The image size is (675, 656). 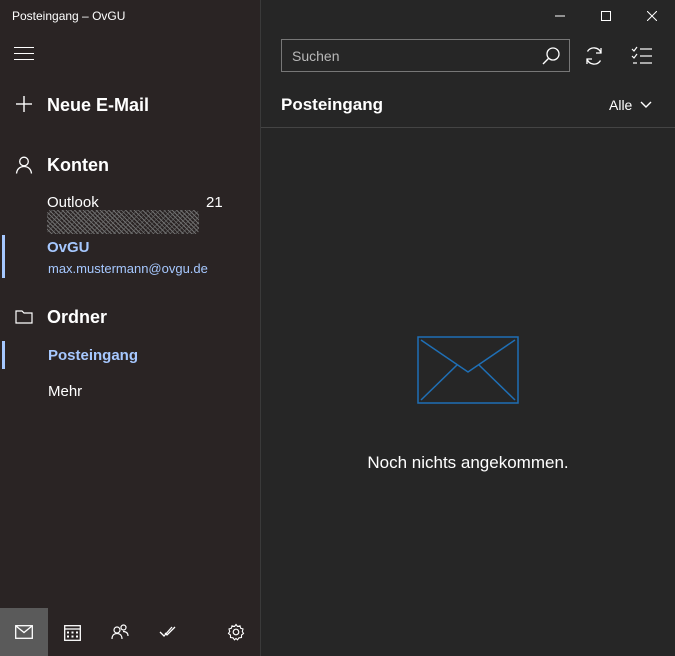 I want to click on calendar-icon, so click(x=72, y=632).